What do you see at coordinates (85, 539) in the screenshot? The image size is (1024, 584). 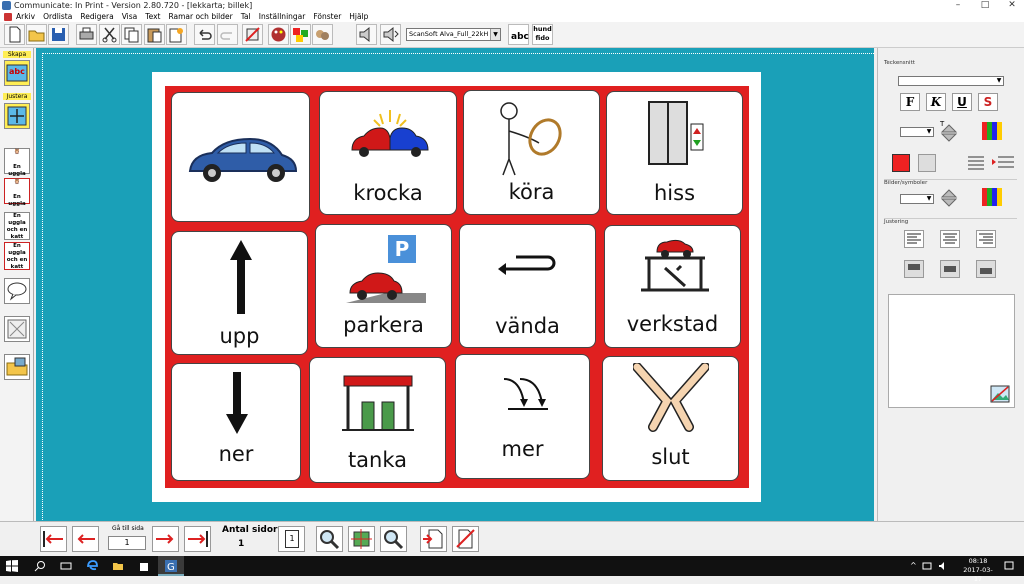 I see `previous-page-button` at bounding box center [85, 539].